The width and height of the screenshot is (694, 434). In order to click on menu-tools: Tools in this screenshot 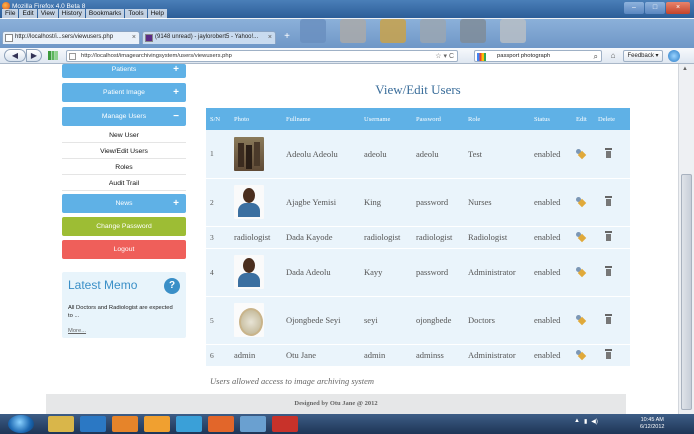, I will do `click(136, 14)`.